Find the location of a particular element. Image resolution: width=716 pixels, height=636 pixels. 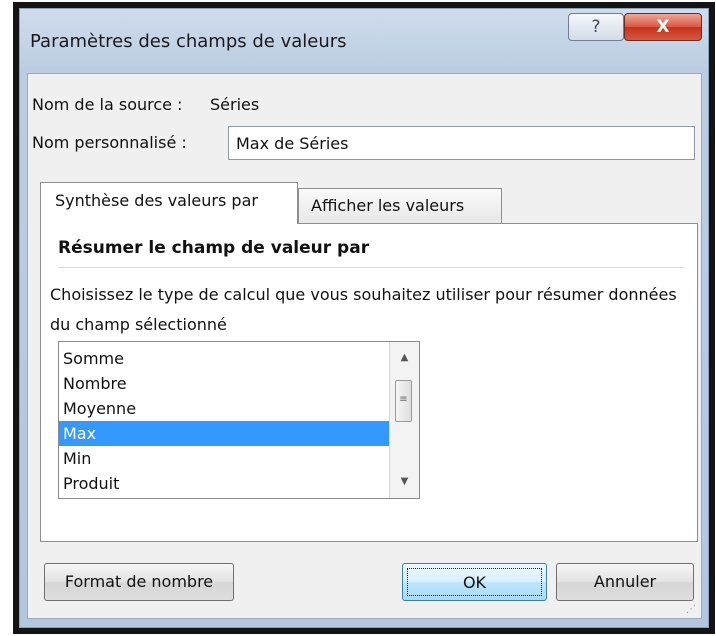

scroll-thumb: ≡ is located at coordinates (403, 401).